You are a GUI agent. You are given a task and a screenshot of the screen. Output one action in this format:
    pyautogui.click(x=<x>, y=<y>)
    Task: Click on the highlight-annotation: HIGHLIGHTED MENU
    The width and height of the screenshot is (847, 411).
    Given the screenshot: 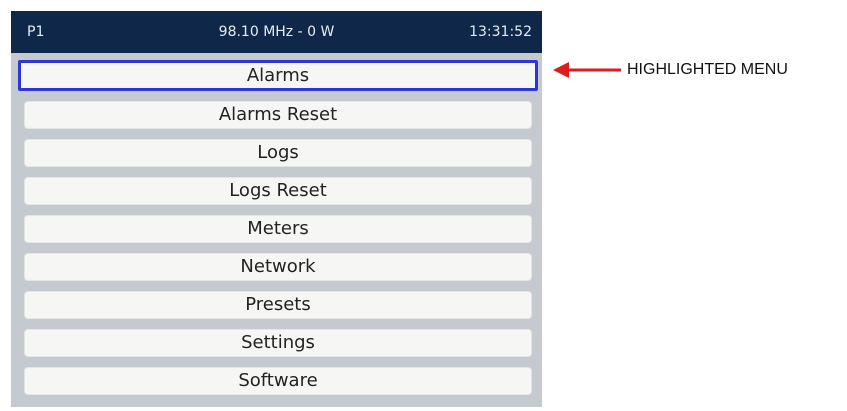 What is the action you would take?
    pyautogui.click(x=698, y=70)
    